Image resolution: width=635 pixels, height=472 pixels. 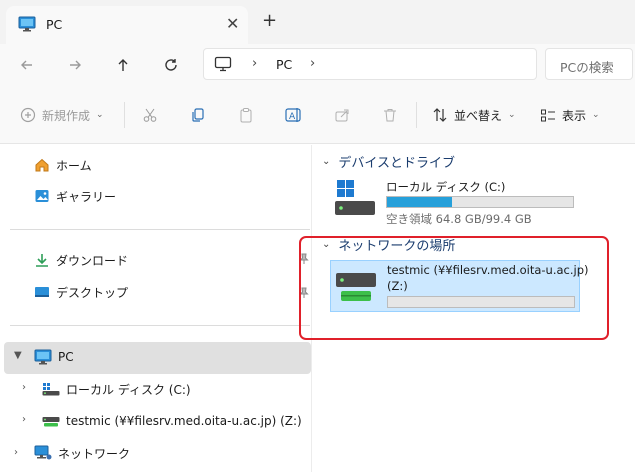 I want to click on address-bar: › PC ›, so click(x=370, y=64).